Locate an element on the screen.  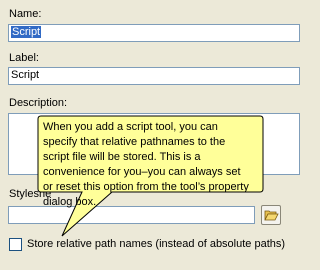
label-input: Script is located at coordinates (154, 76).